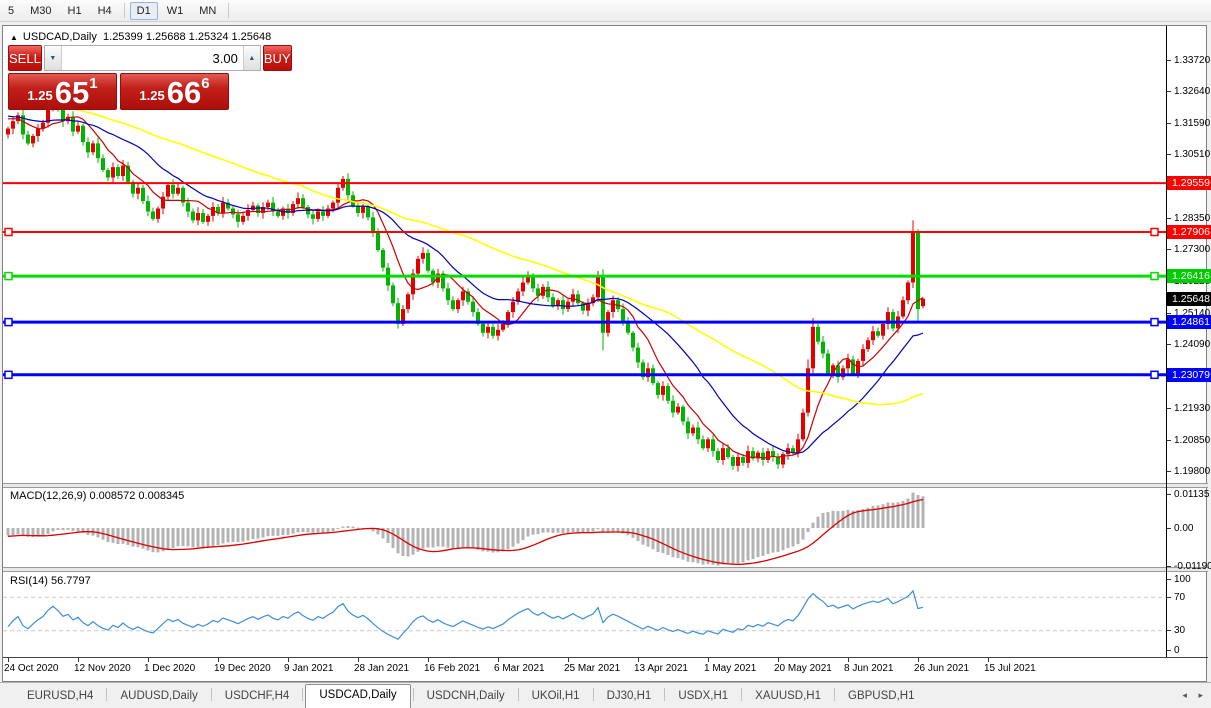  Describe the element at coordinates (1188, 219) in the screenshot. I see `price-axis-tick: 1.28350` at that location.